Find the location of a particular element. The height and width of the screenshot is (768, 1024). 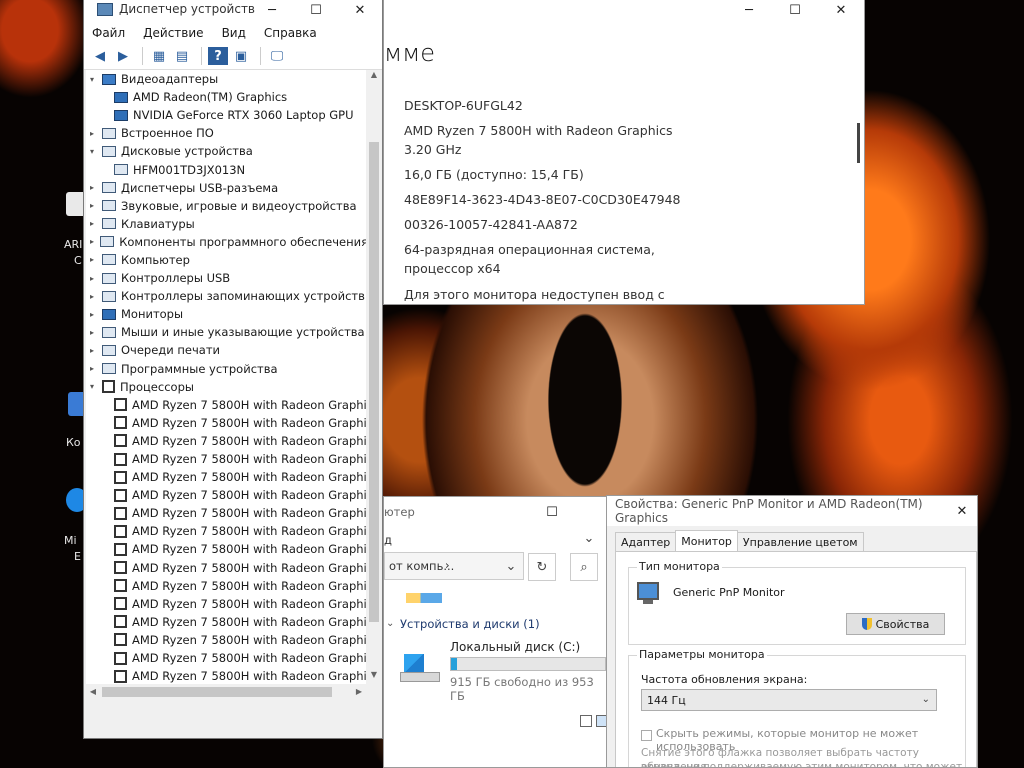

refresh-rate-select: 144 Гц ⌄ is located at coordinates (789, 700).